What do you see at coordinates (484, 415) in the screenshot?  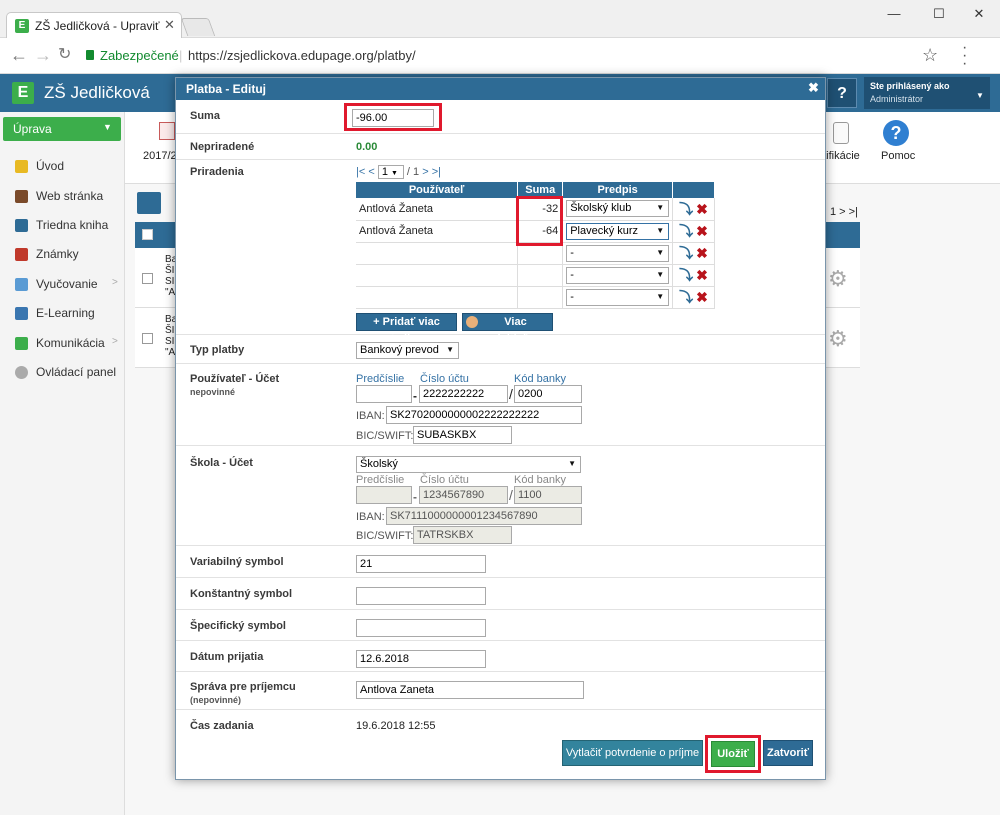 I see `user-iban-input` at bounding box center [484, 415].